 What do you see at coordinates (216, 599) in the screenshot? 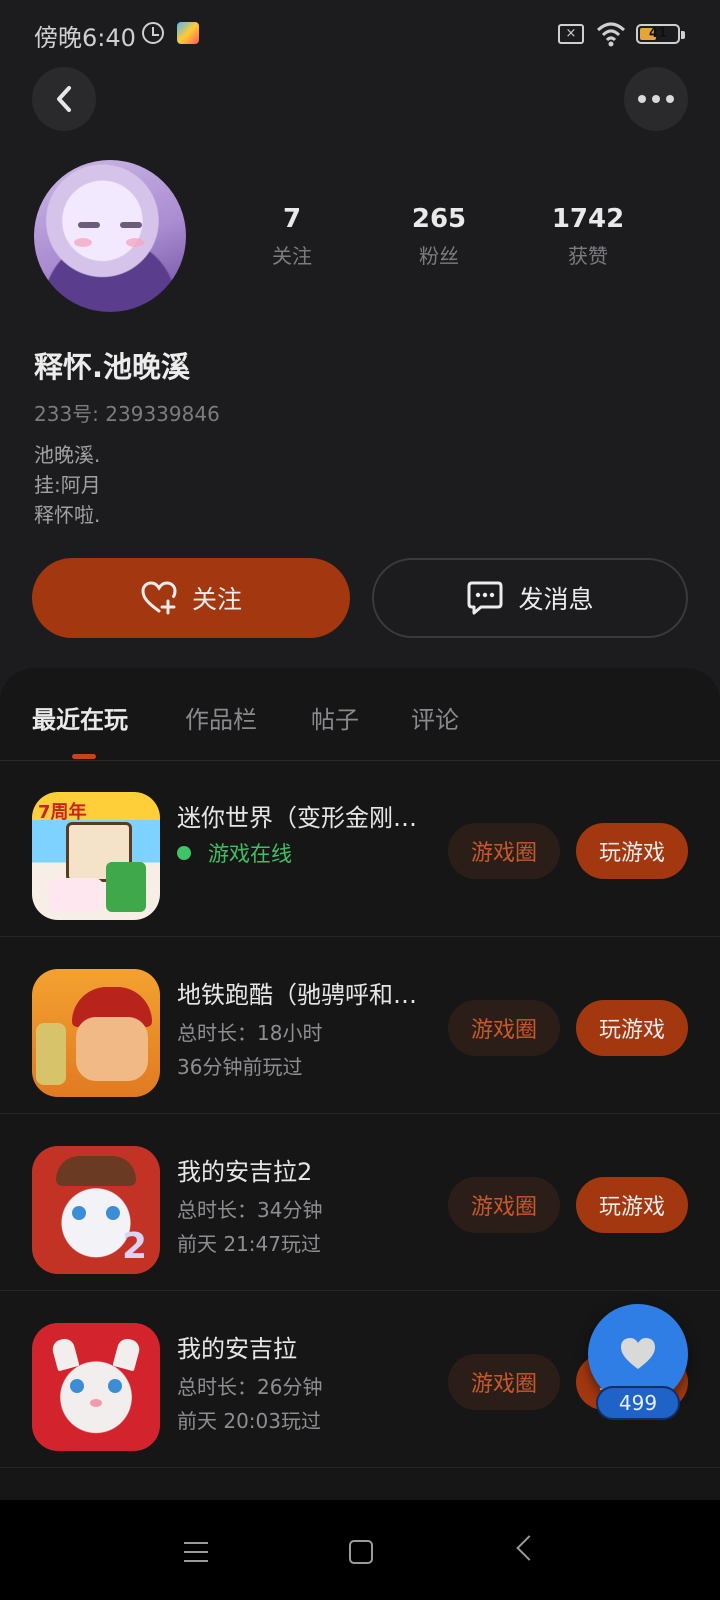
I see `follow-label: 关注` at bounding box center [216, 599].